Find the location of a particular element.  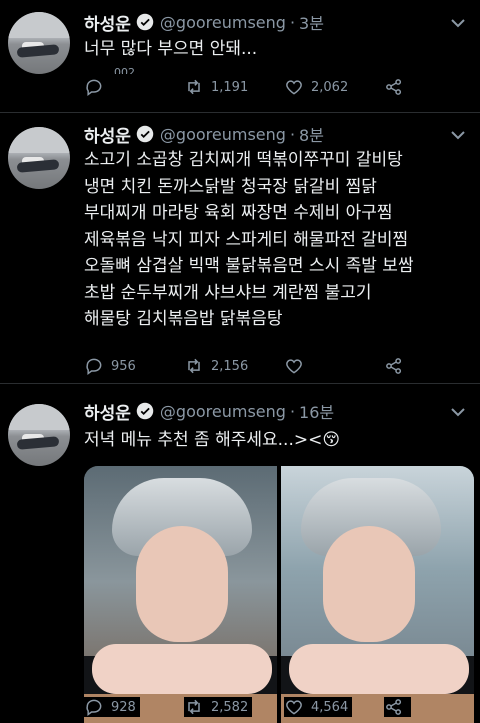

retweet-button: 1,191 is located at coordinates (216, 87).